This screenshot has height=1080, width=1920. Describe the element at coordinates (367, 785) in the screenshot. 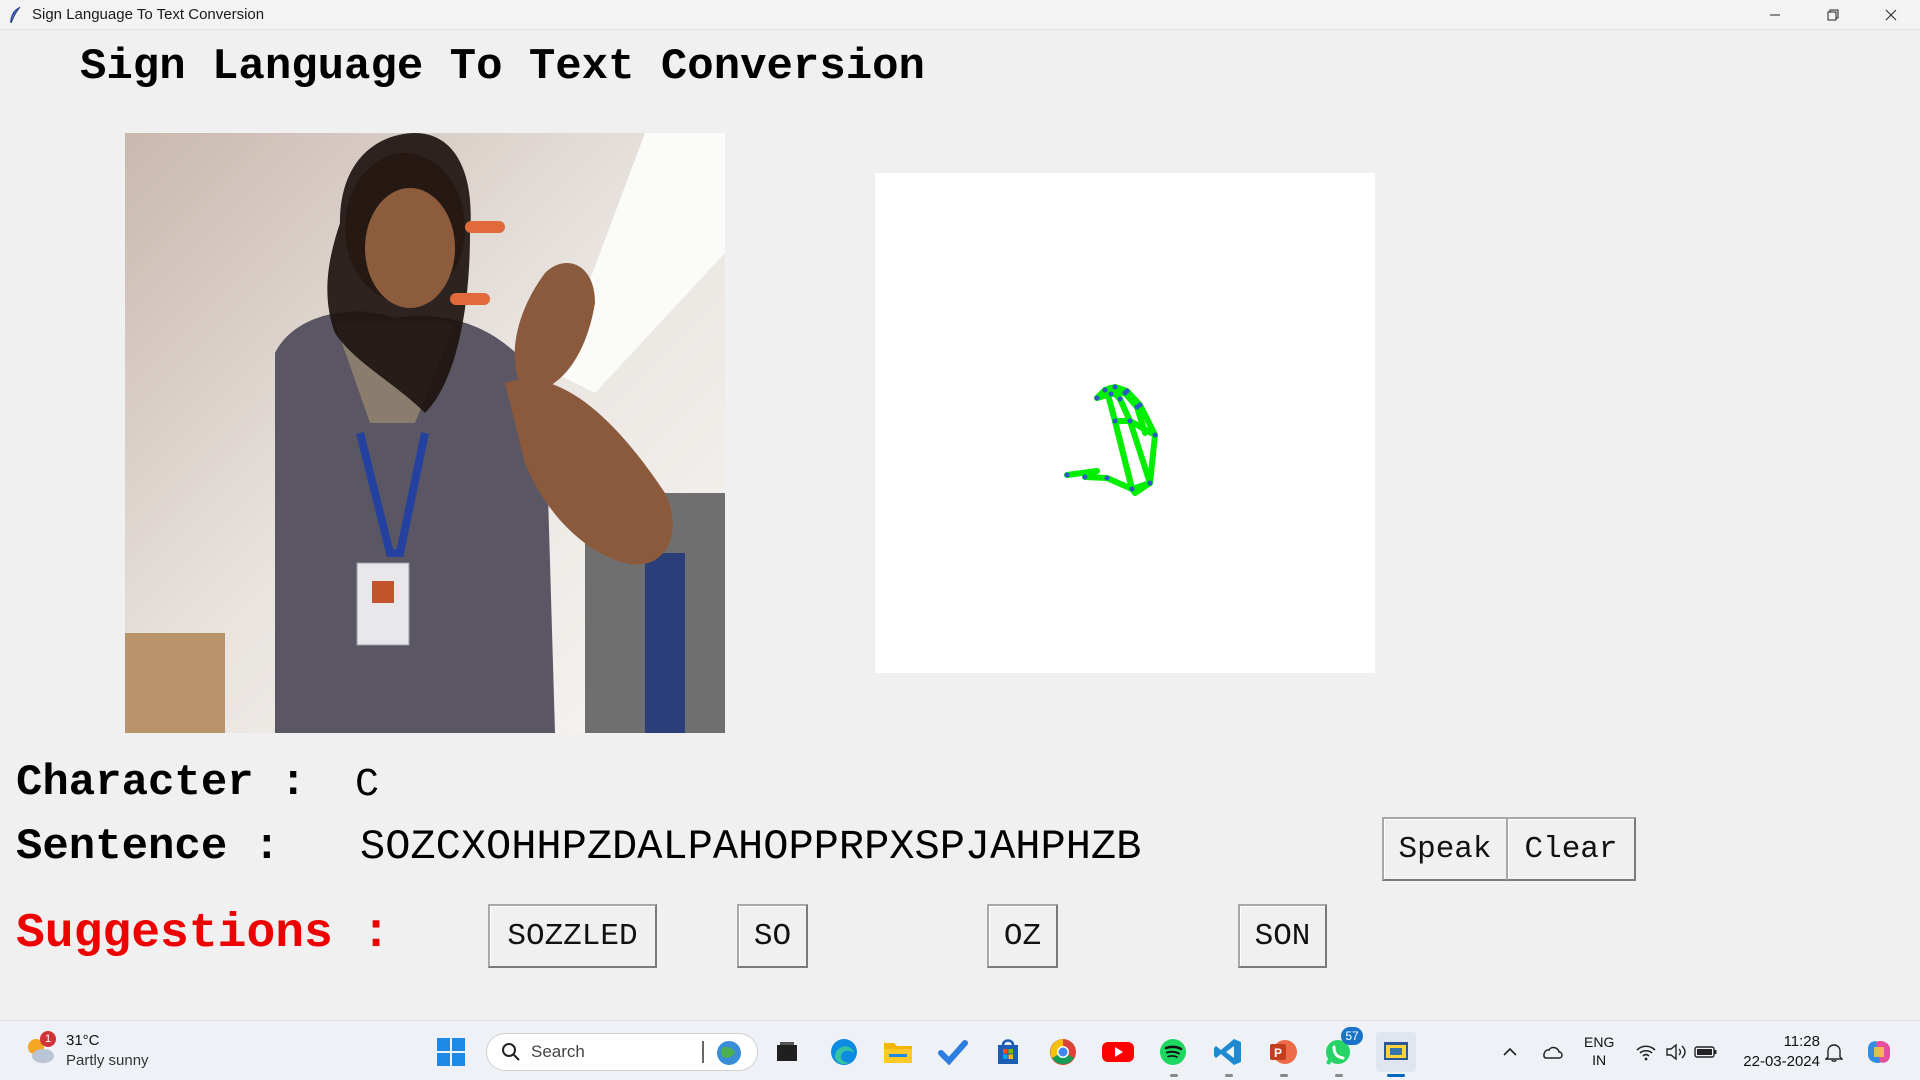

I see `character-value: C` at that location.